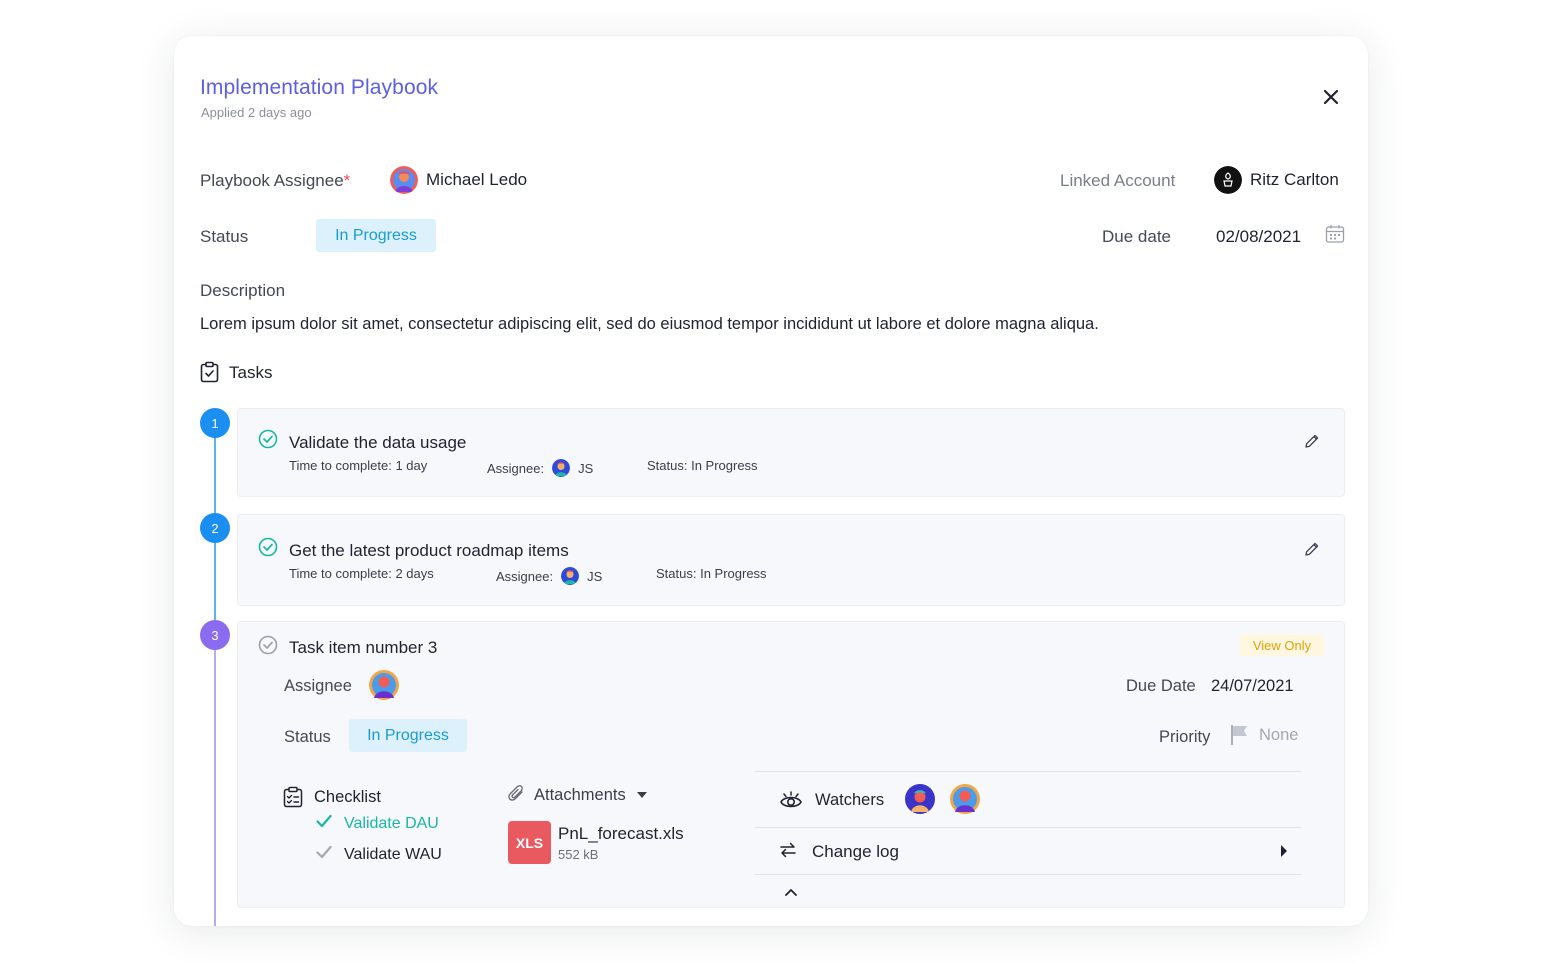 This screenshot has width=1542, height=963. I want to click on attachments-toggle: Attachments, so click(578, 795).